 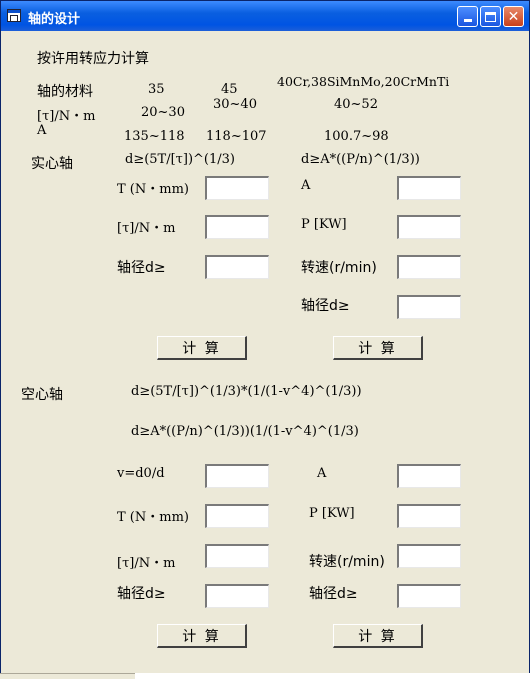 I want to click on solid-power-input, so click(x=429, y=227).